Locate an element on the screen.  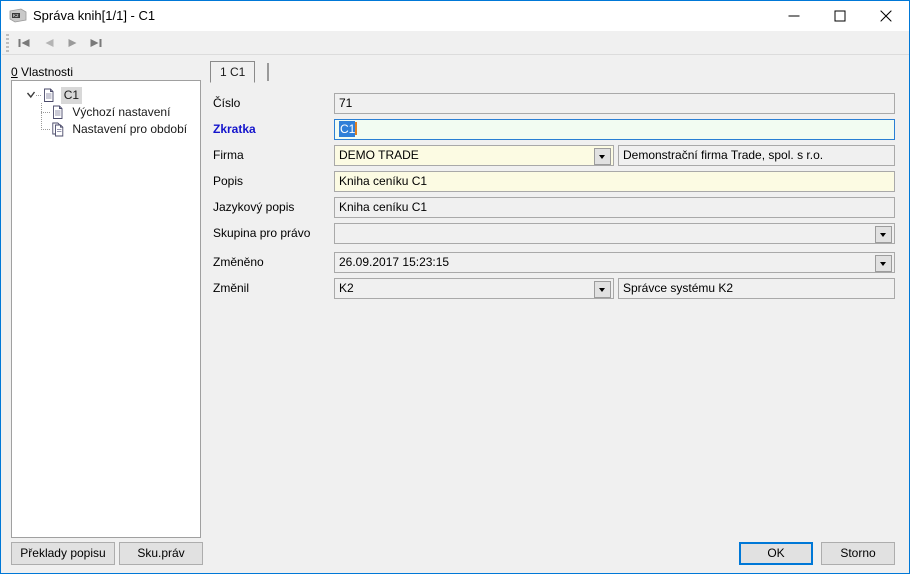
form-row-zmeneno: Změněno 26.09.2017 15:23:15 is located at coordinates (455, 263).